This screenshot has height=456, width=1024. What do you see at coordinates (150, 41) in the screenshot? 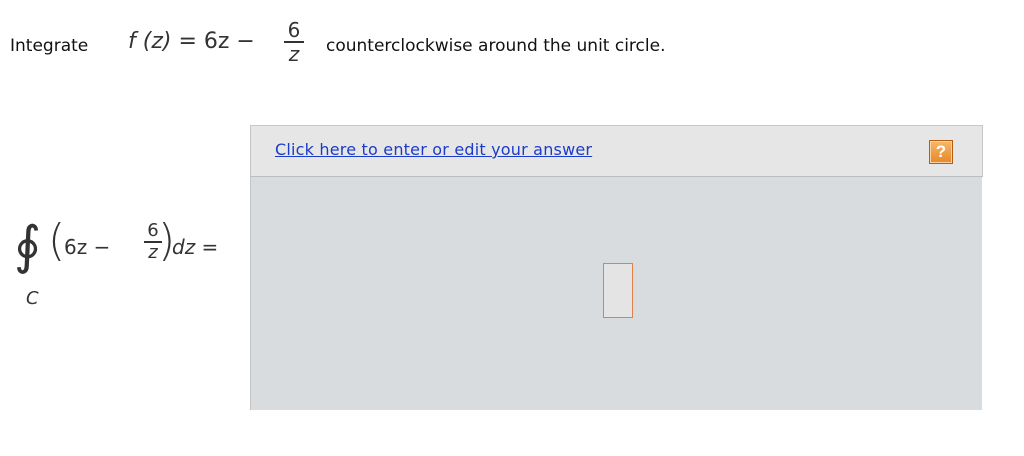
I see `function-lhs: f (z)` at bounding box center [150, 41].